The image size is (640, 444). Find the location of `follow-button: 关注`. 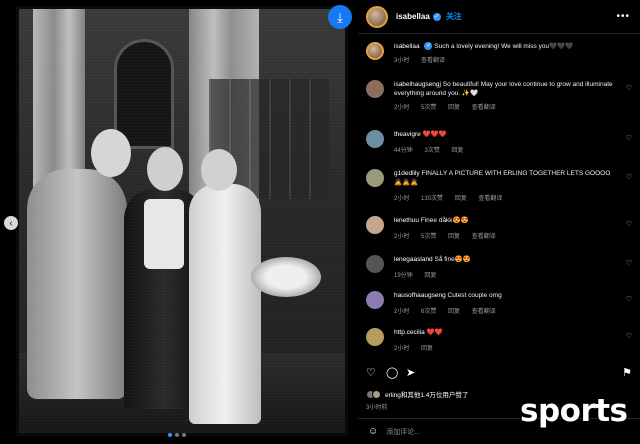

follow-button: 关注 is located at coordinates (454, 16).